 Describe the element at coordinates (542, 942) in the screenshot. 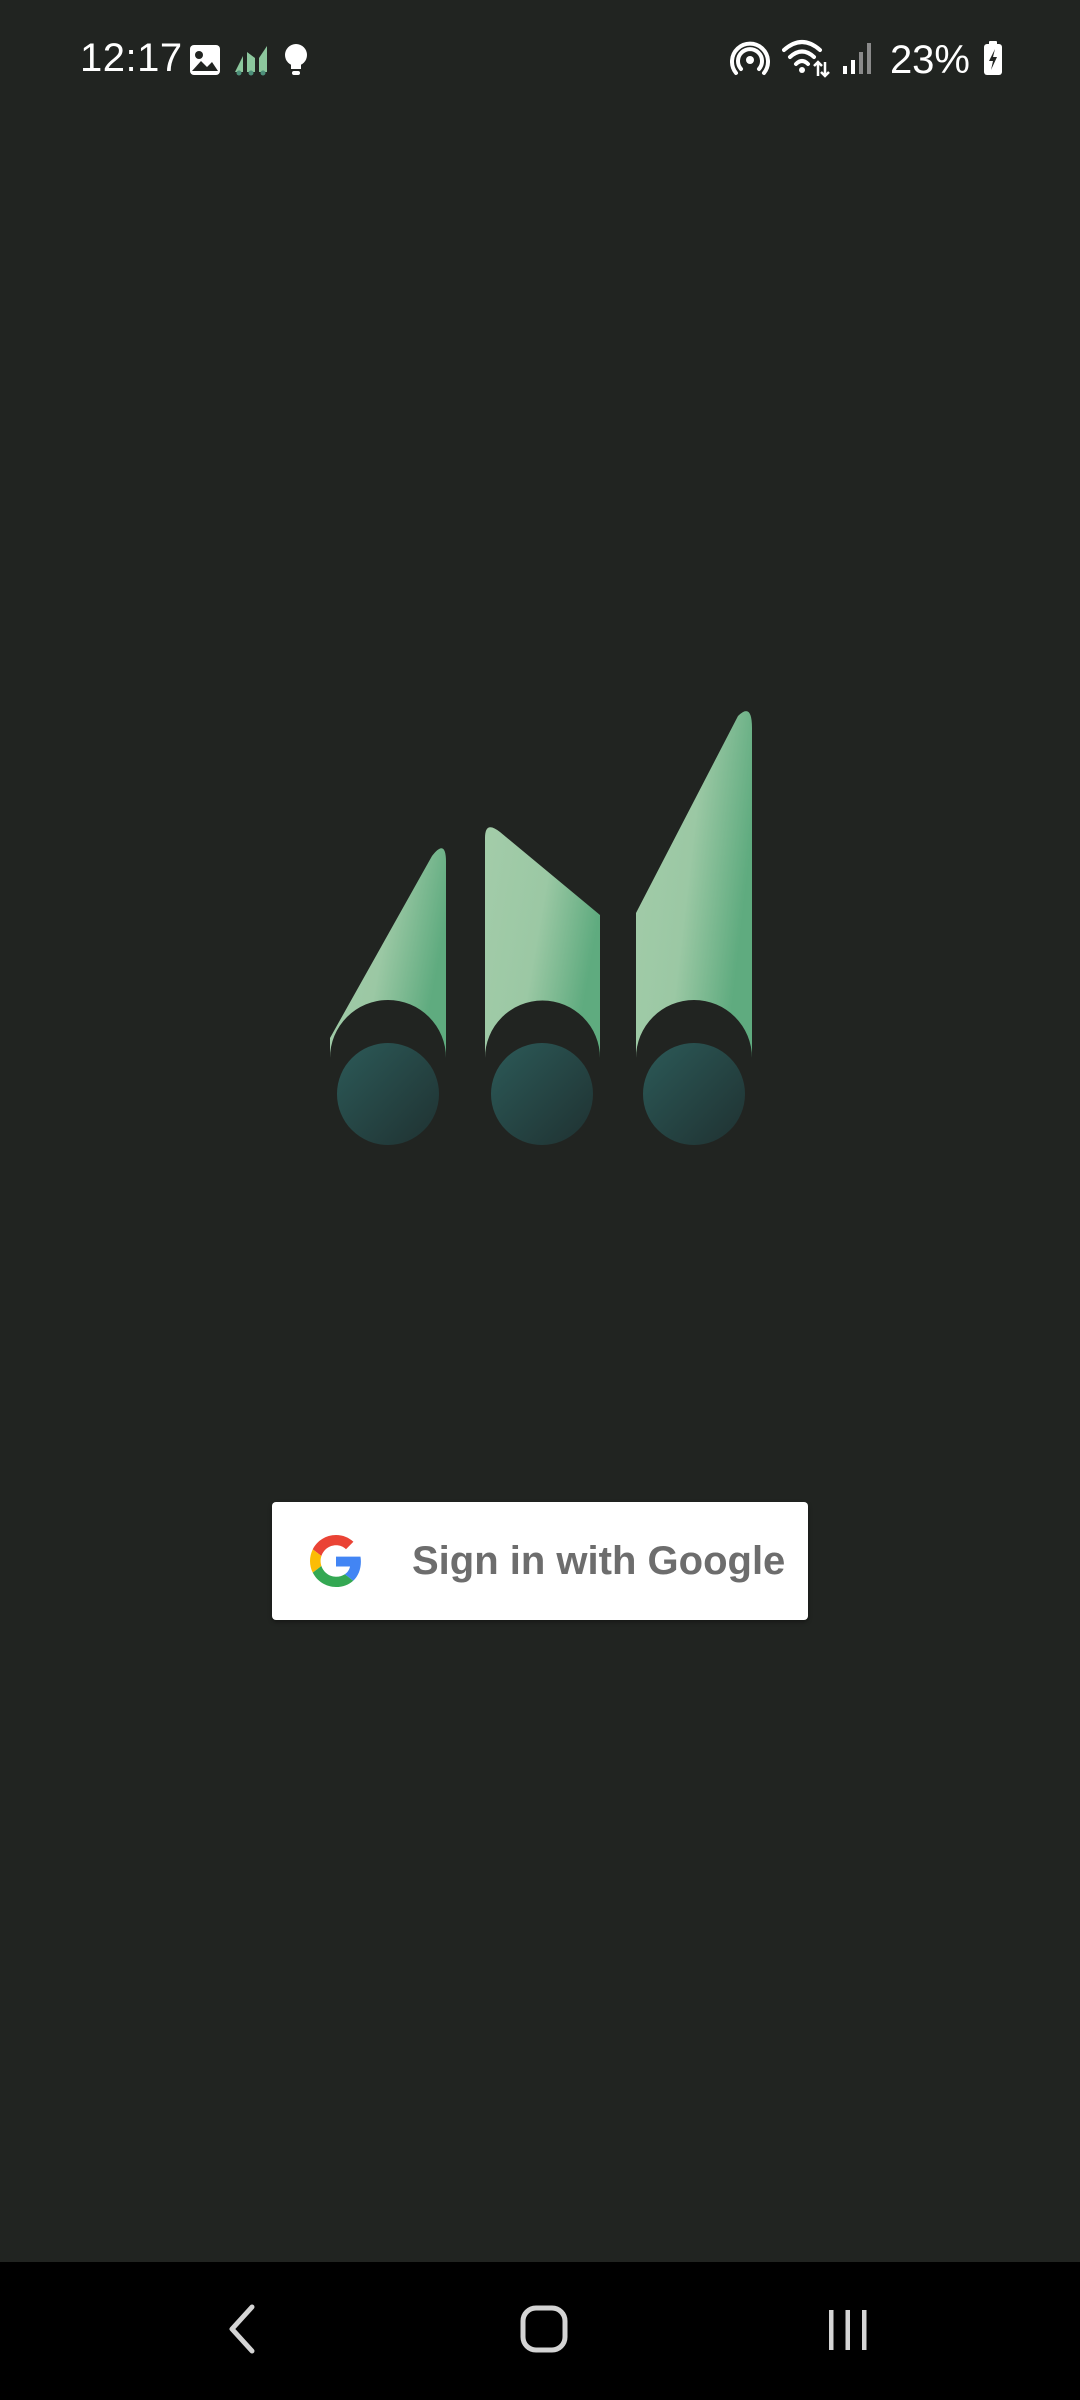

I see `logo-bar-middle` at that location.